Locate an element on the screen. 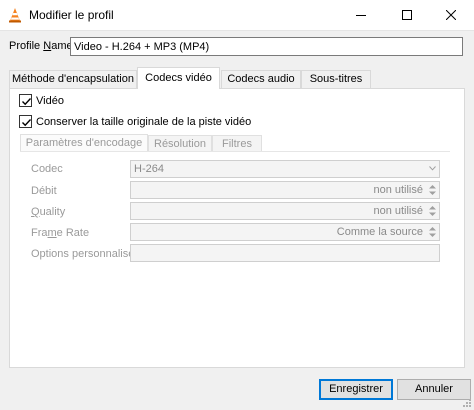  save-button: Enregistrer is located at coordinates (356, 389).